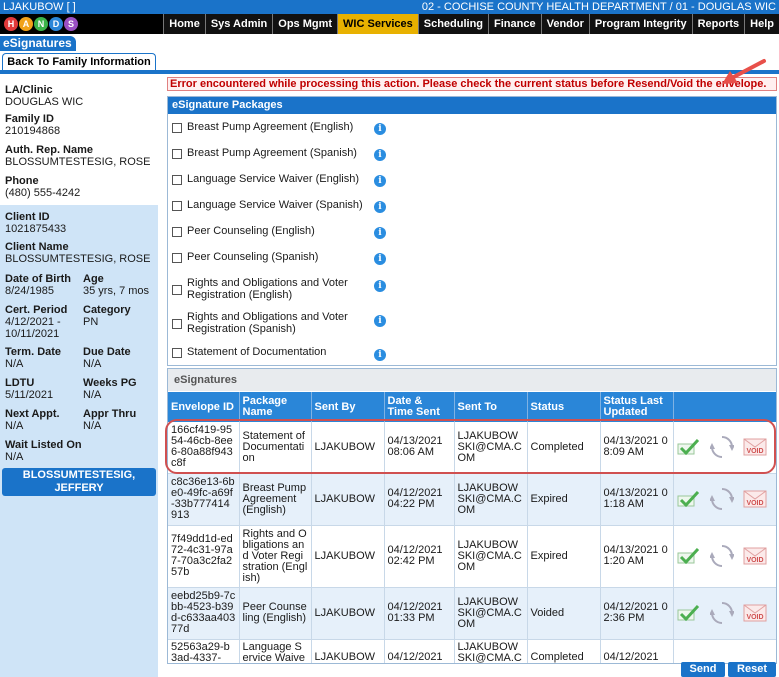 Image resolution: width=779 pixels, height=677 pixels. I want to click on red-arrow-icon, so click(744, 71).